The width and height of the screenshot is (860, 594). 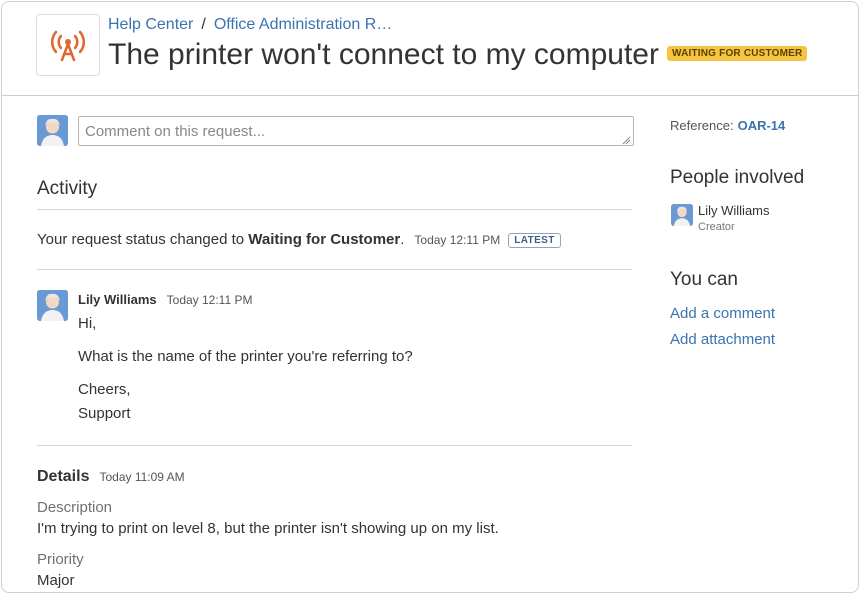 What do you see at coordinates (165, 299) in the screenshot?
I see `message-author: Lily Williams Today 12:11 PM` at bounding box center [165, 299].